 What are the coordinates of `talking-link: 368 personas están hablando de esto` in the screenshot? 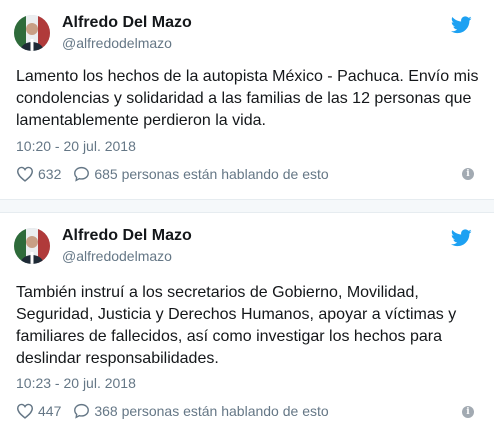 It's located at (201, 411).